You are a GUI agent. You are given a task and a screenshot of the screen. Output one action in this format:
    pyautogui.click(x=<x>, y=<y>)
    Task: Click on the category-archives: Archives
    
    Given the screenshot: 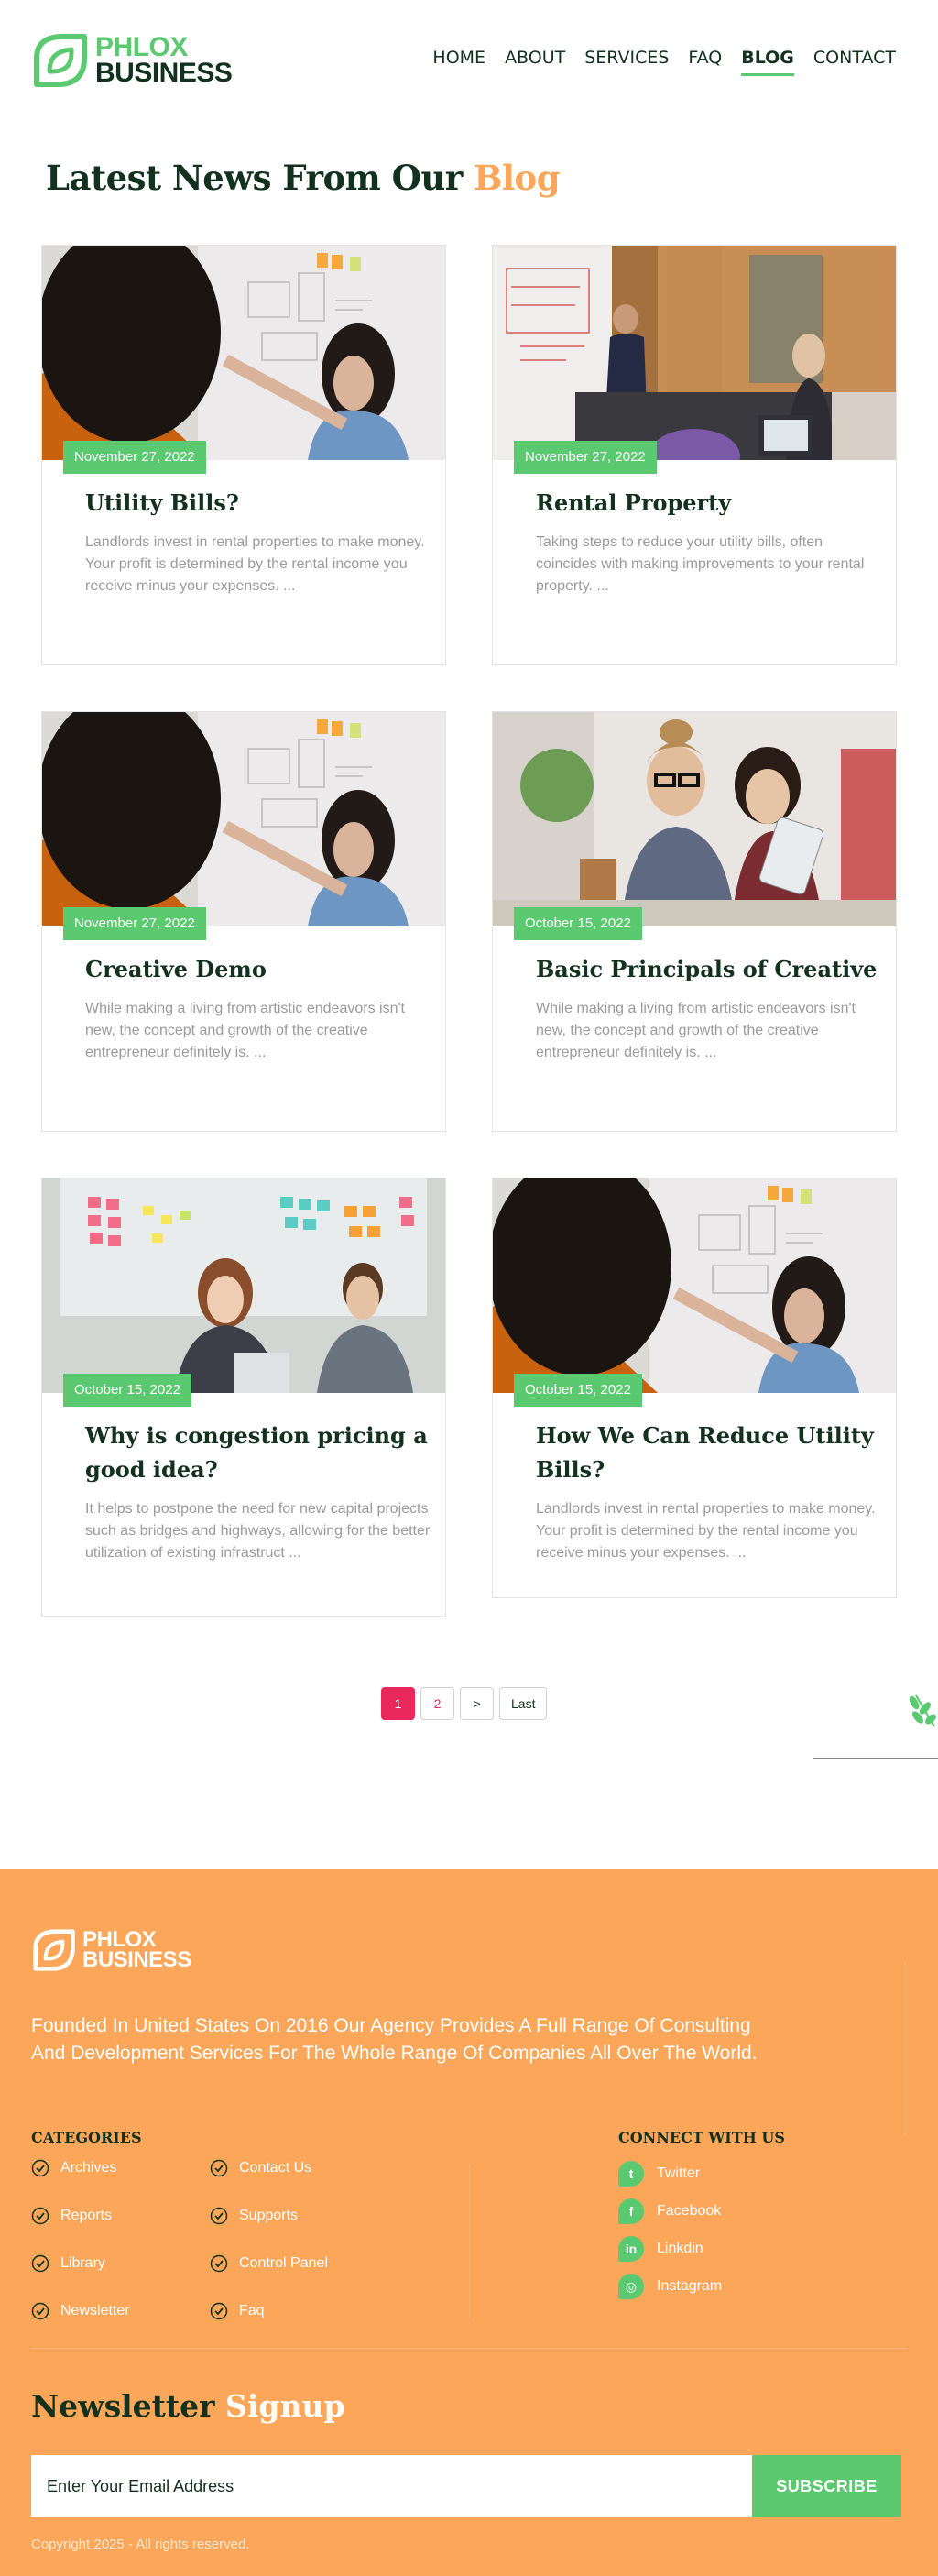 What is the action you would take?
    pyautogui.click(x=73, y=2168)
    